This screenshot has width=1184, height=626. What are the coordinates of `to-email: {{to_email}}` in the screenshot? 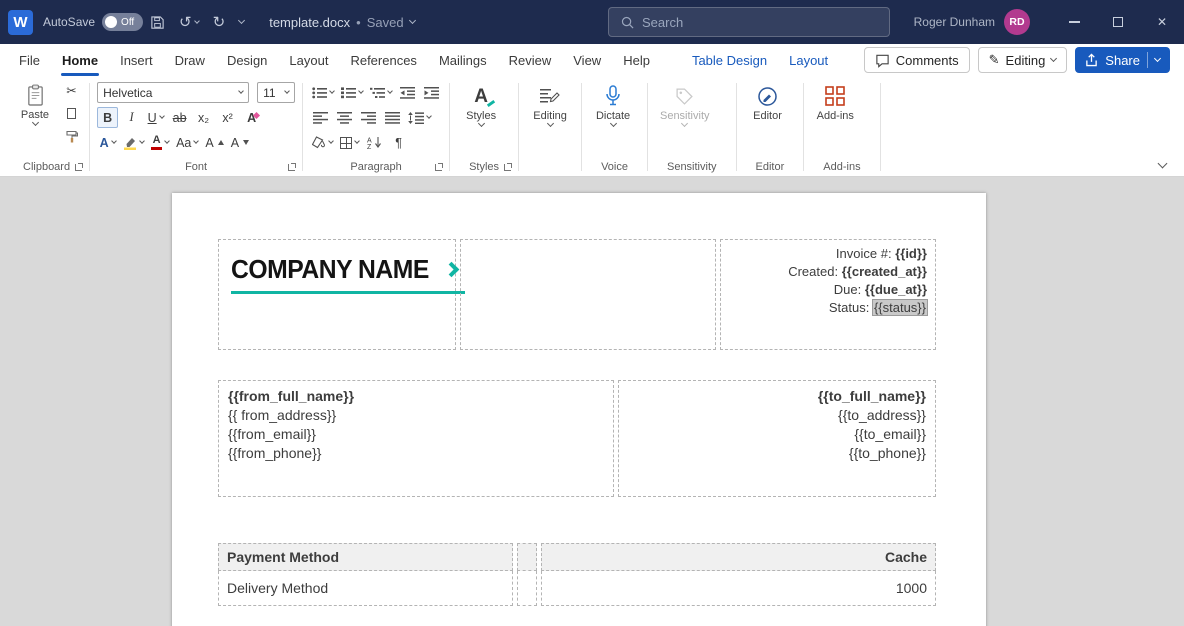 It's located at (890, 434).